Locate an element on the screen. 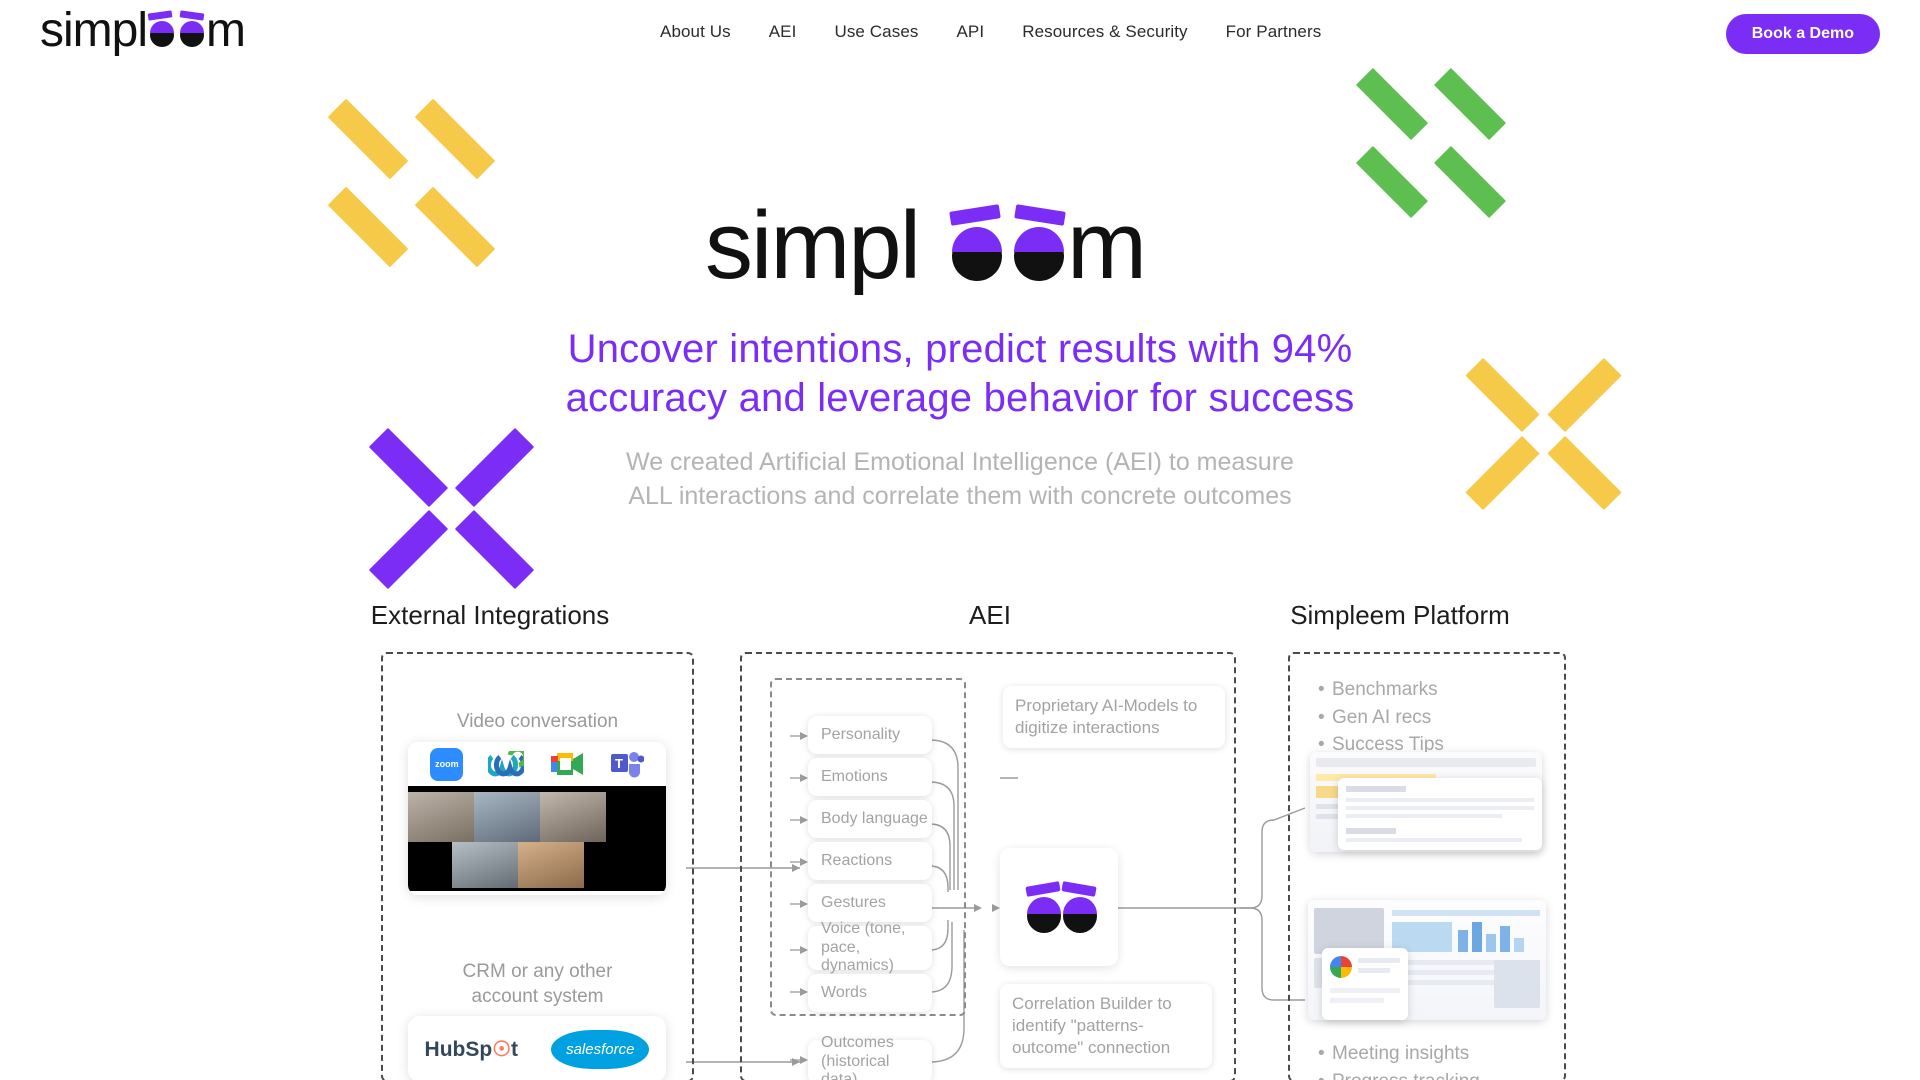  bullet-item: • Meeting insights is located at coordinates (1399, 1054).